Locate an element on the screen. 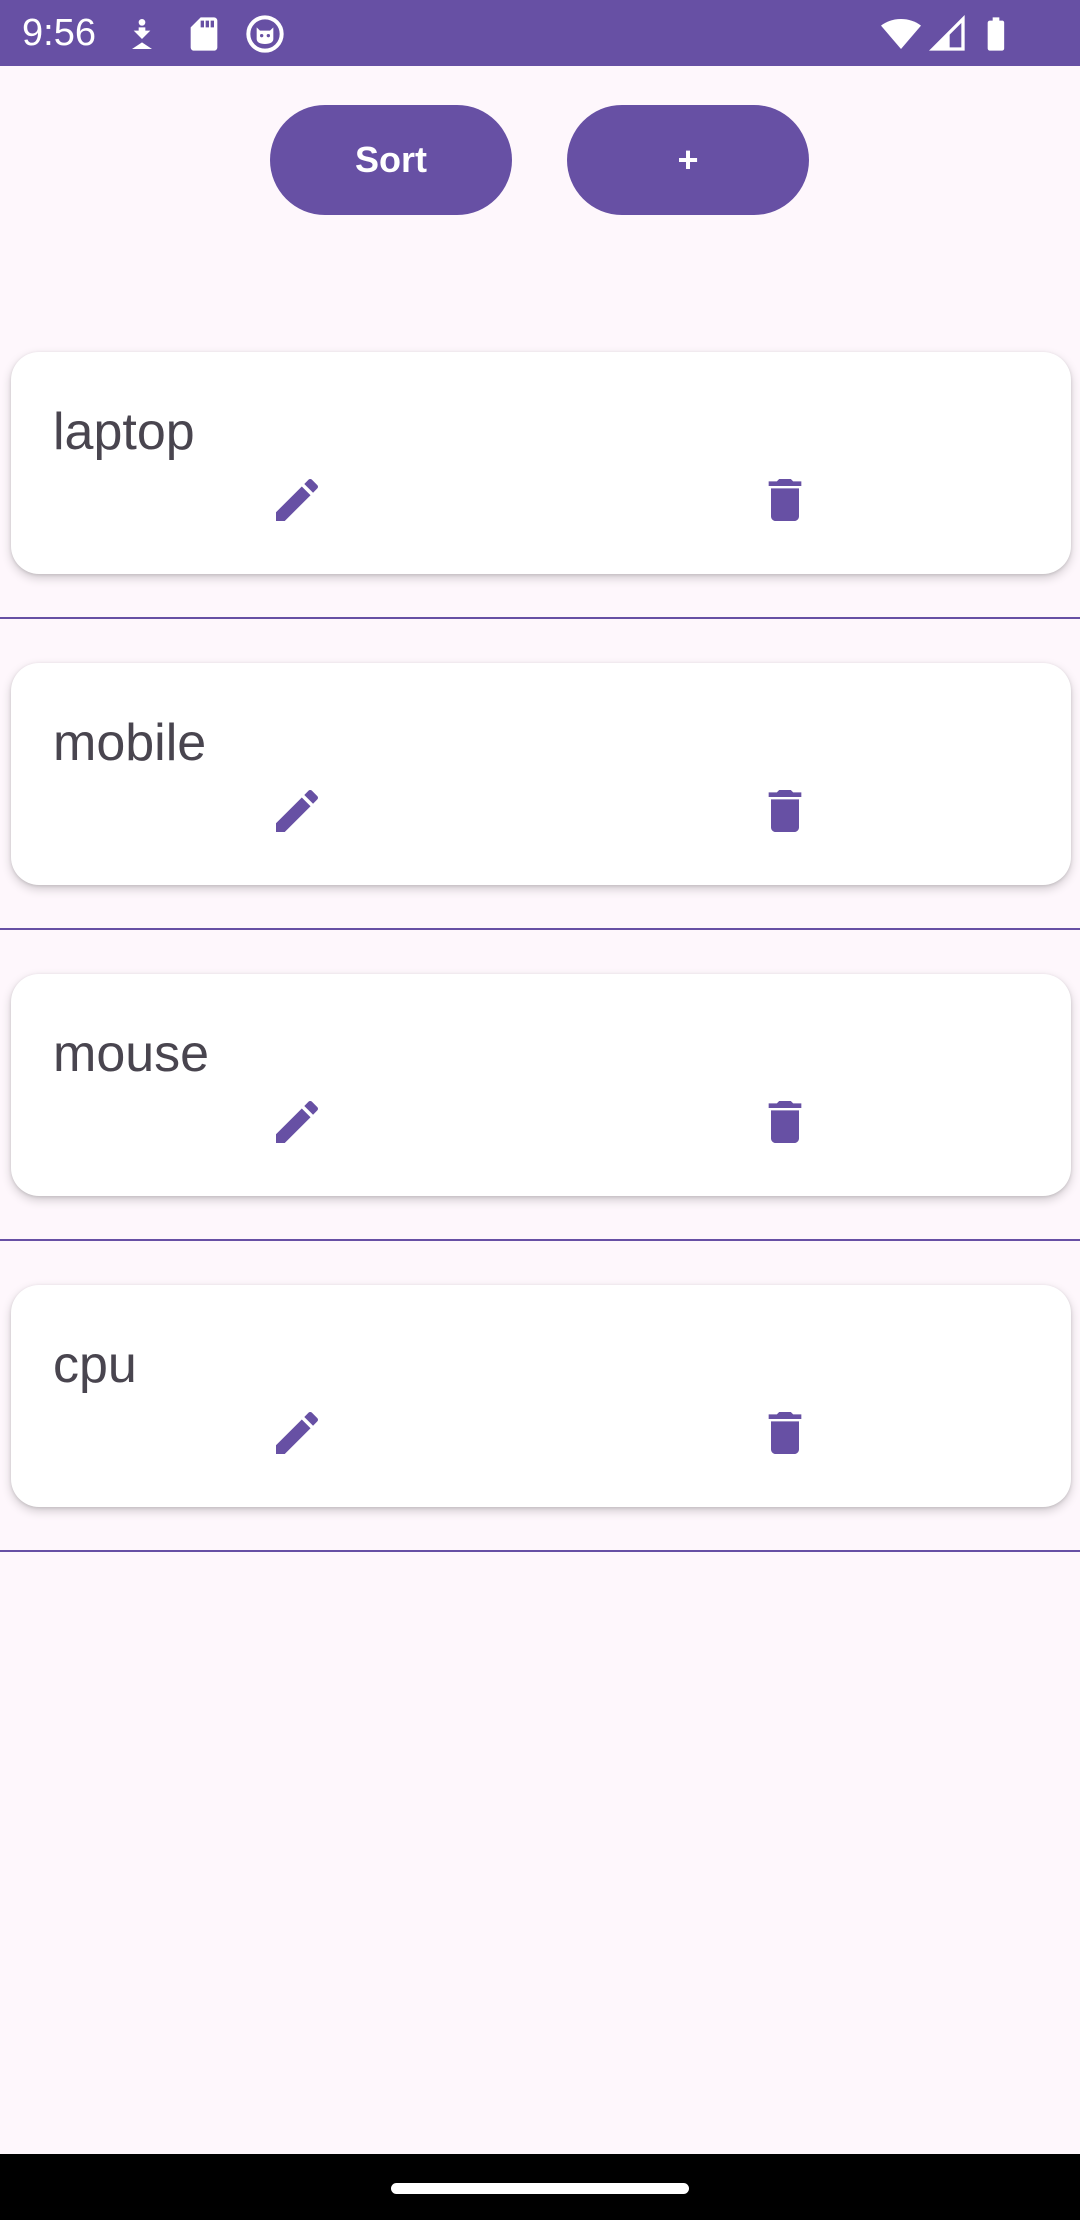 This screenshot has width=1080, height=2220. status-time: 9:56 is located at coordinates (59, 33).